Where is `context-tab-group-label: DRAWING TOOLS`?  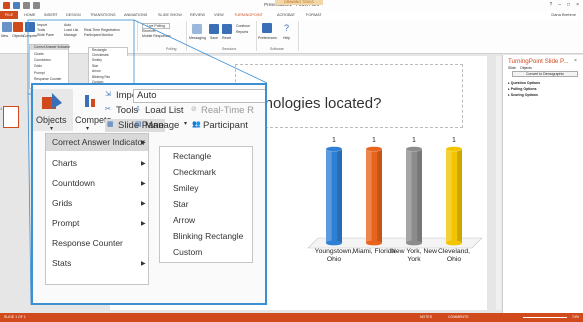 context-tab-group-label: DRAWING TOOLS is located at coordinates (299, 2).